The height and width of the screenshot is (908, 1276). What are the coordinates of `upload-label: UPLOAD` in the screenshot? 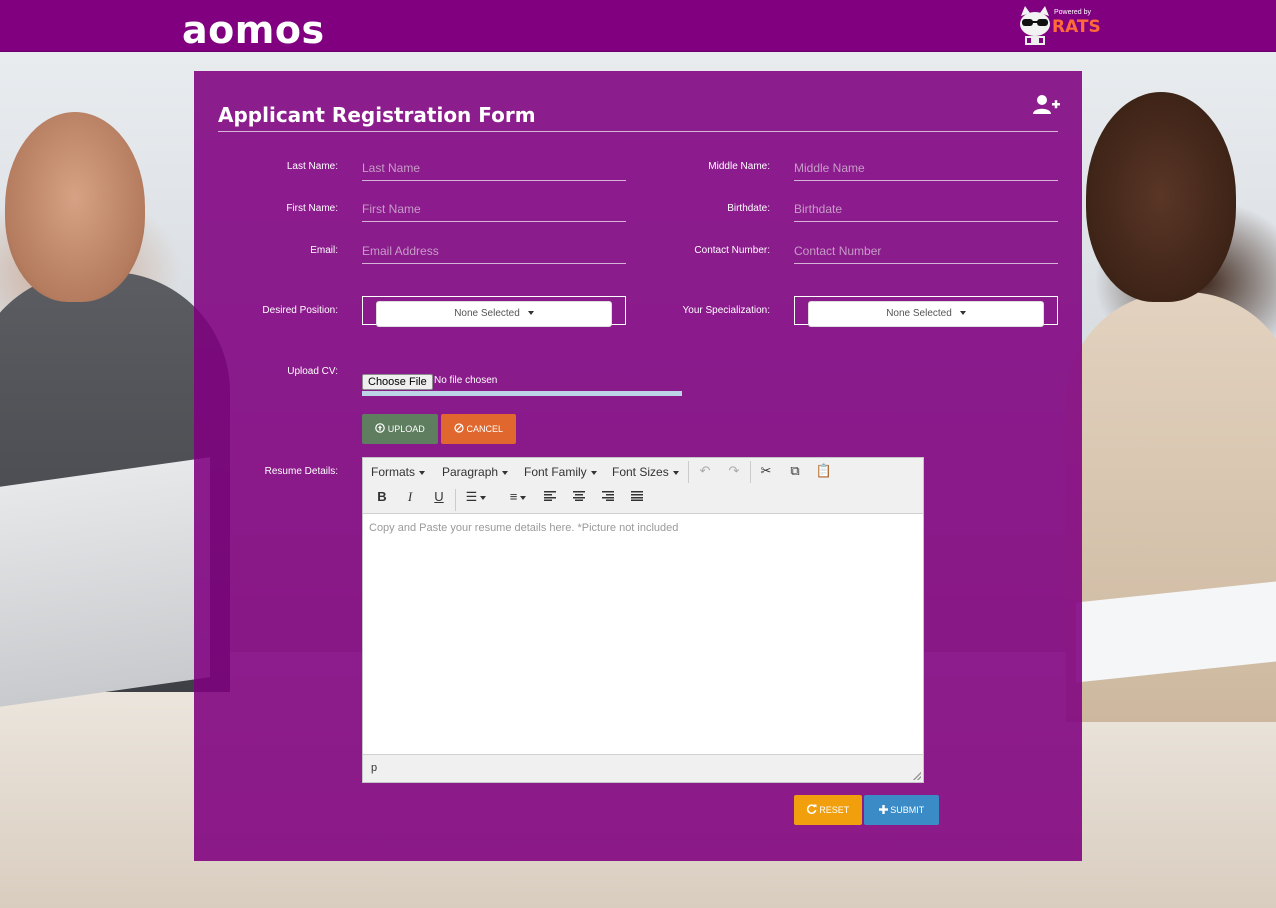 It's located at (406, 429).